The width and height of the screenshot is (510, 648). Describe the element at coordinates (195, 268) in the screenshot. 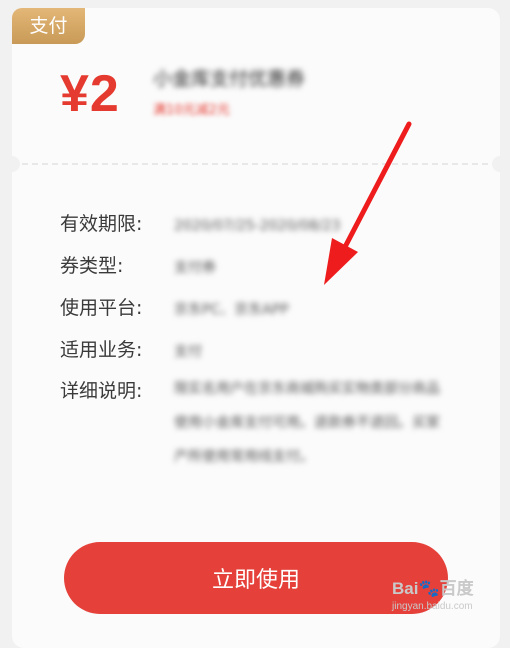

I see `coupon-type-value: 支付券` at that location.